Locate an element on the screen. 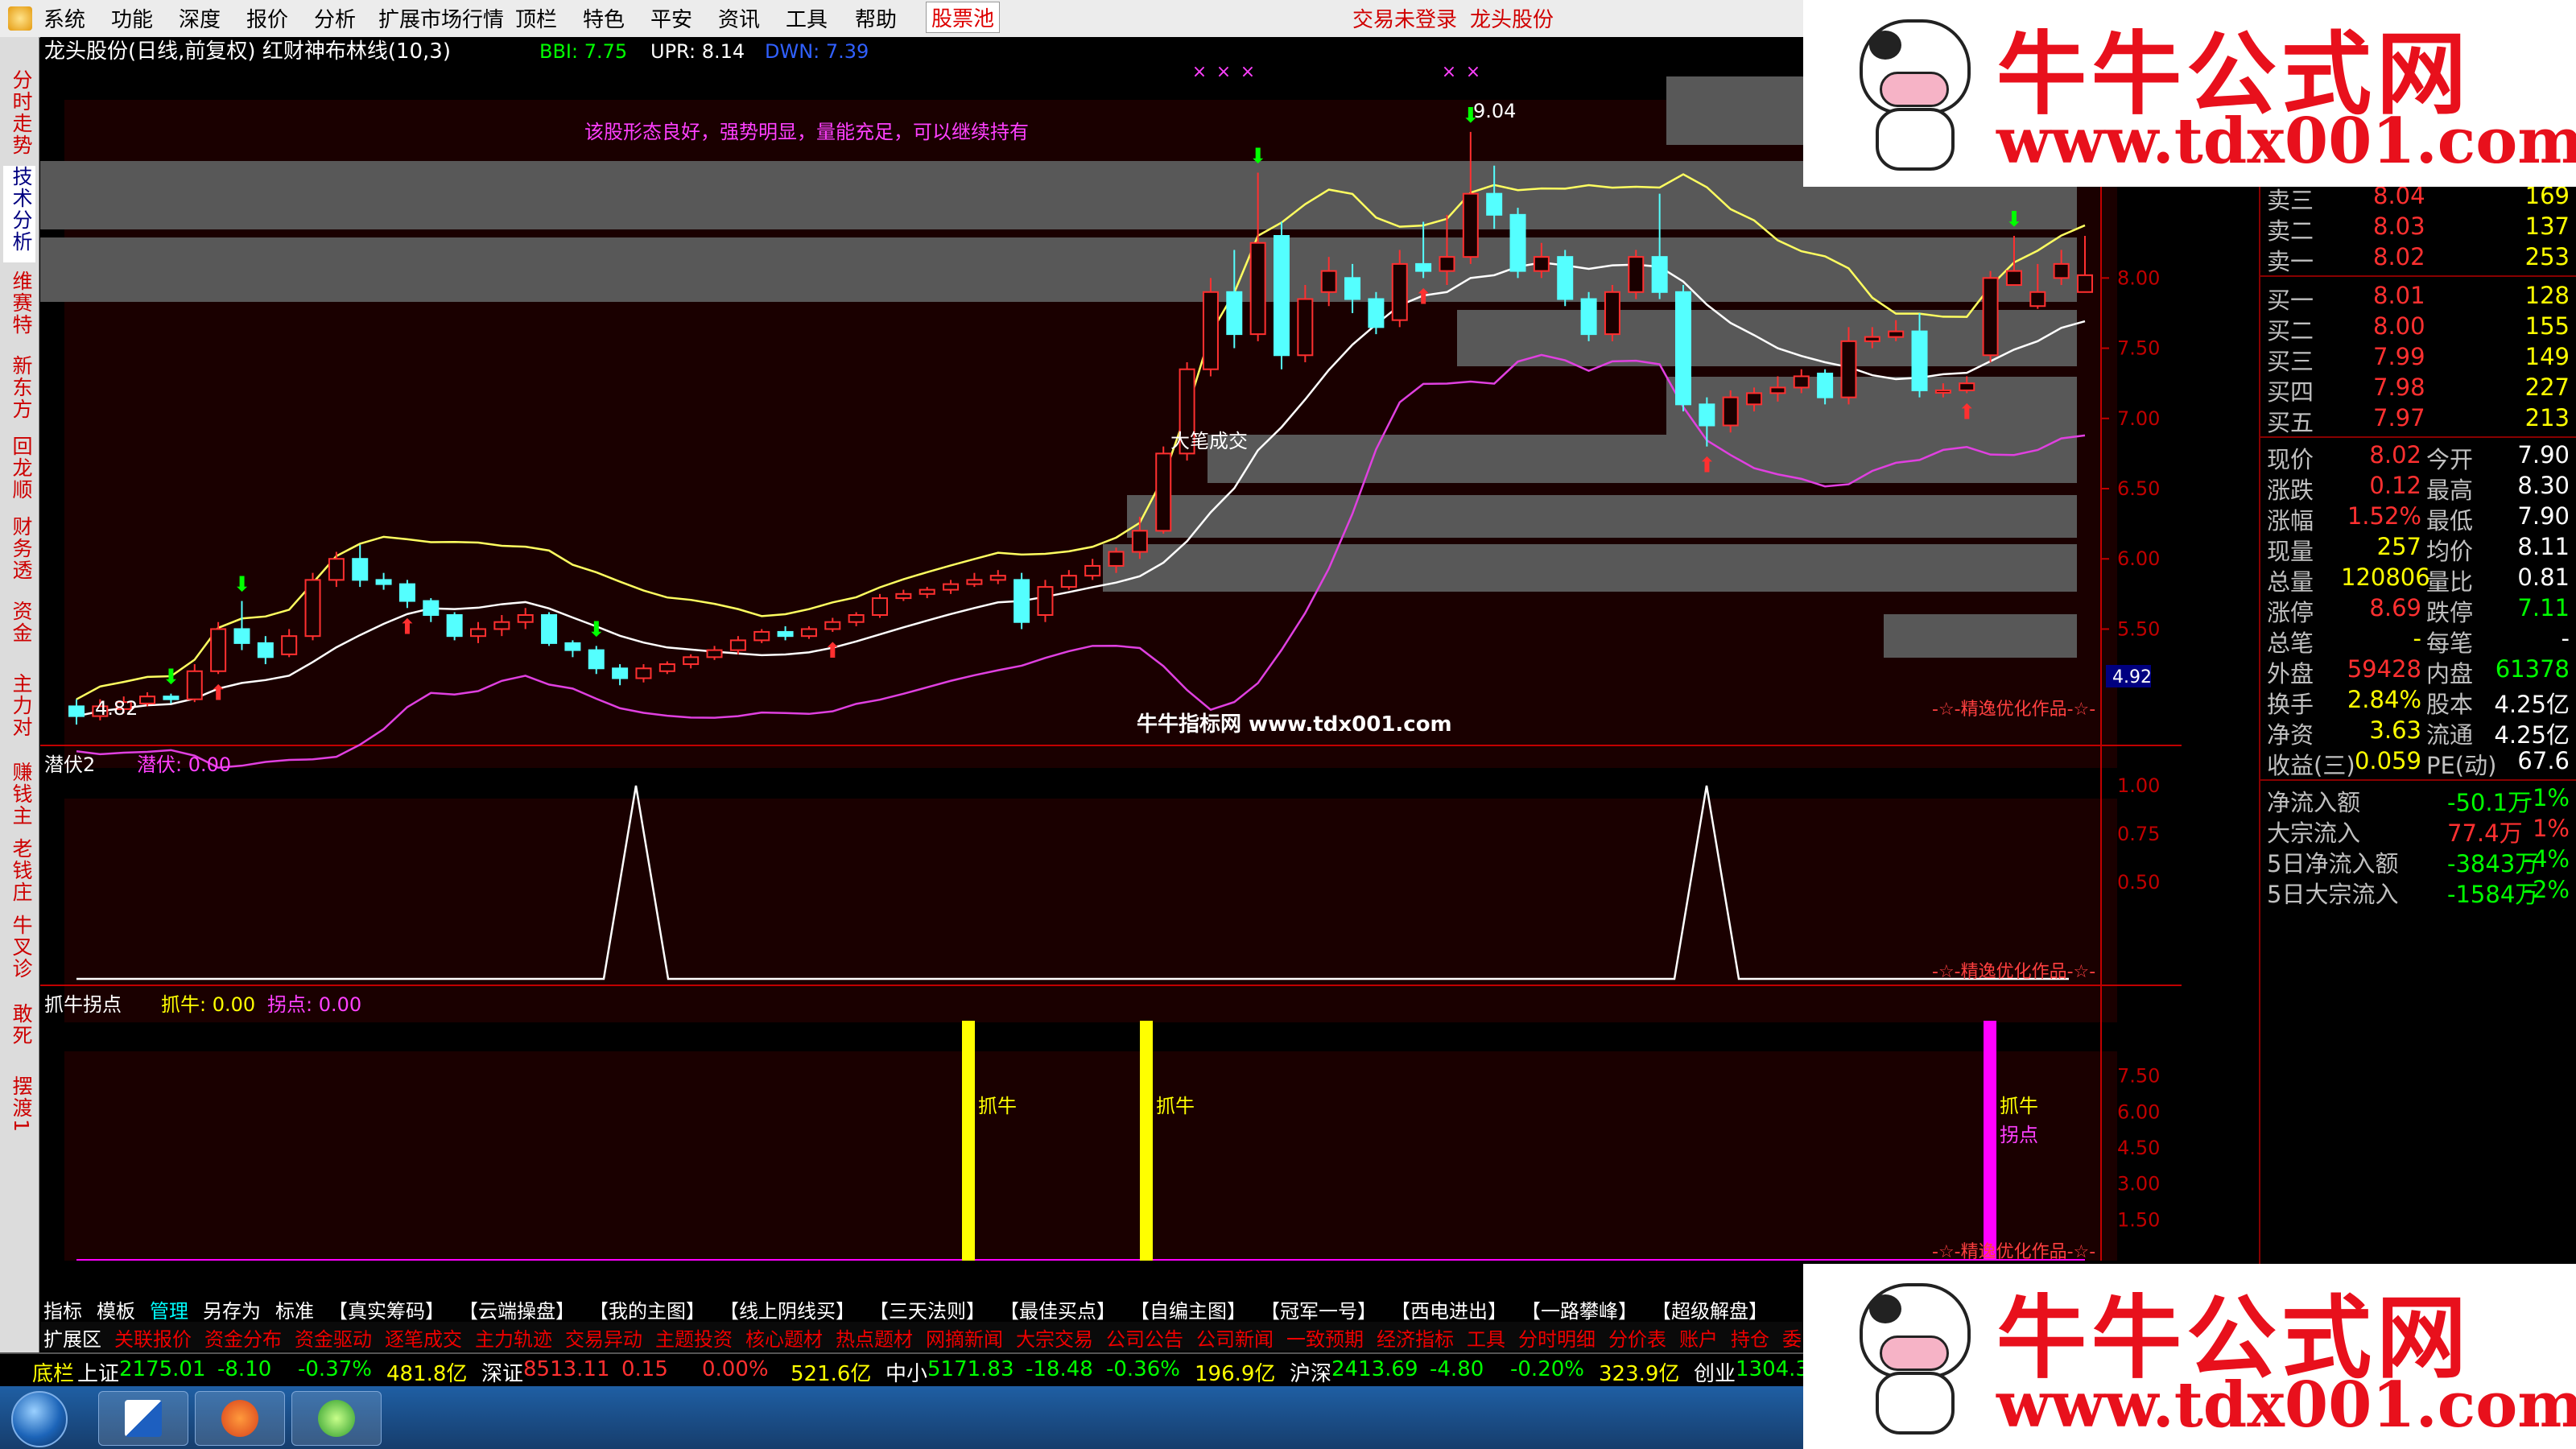  menu-item-5: 扩展市场行情 is located at coordinates (441, 18).